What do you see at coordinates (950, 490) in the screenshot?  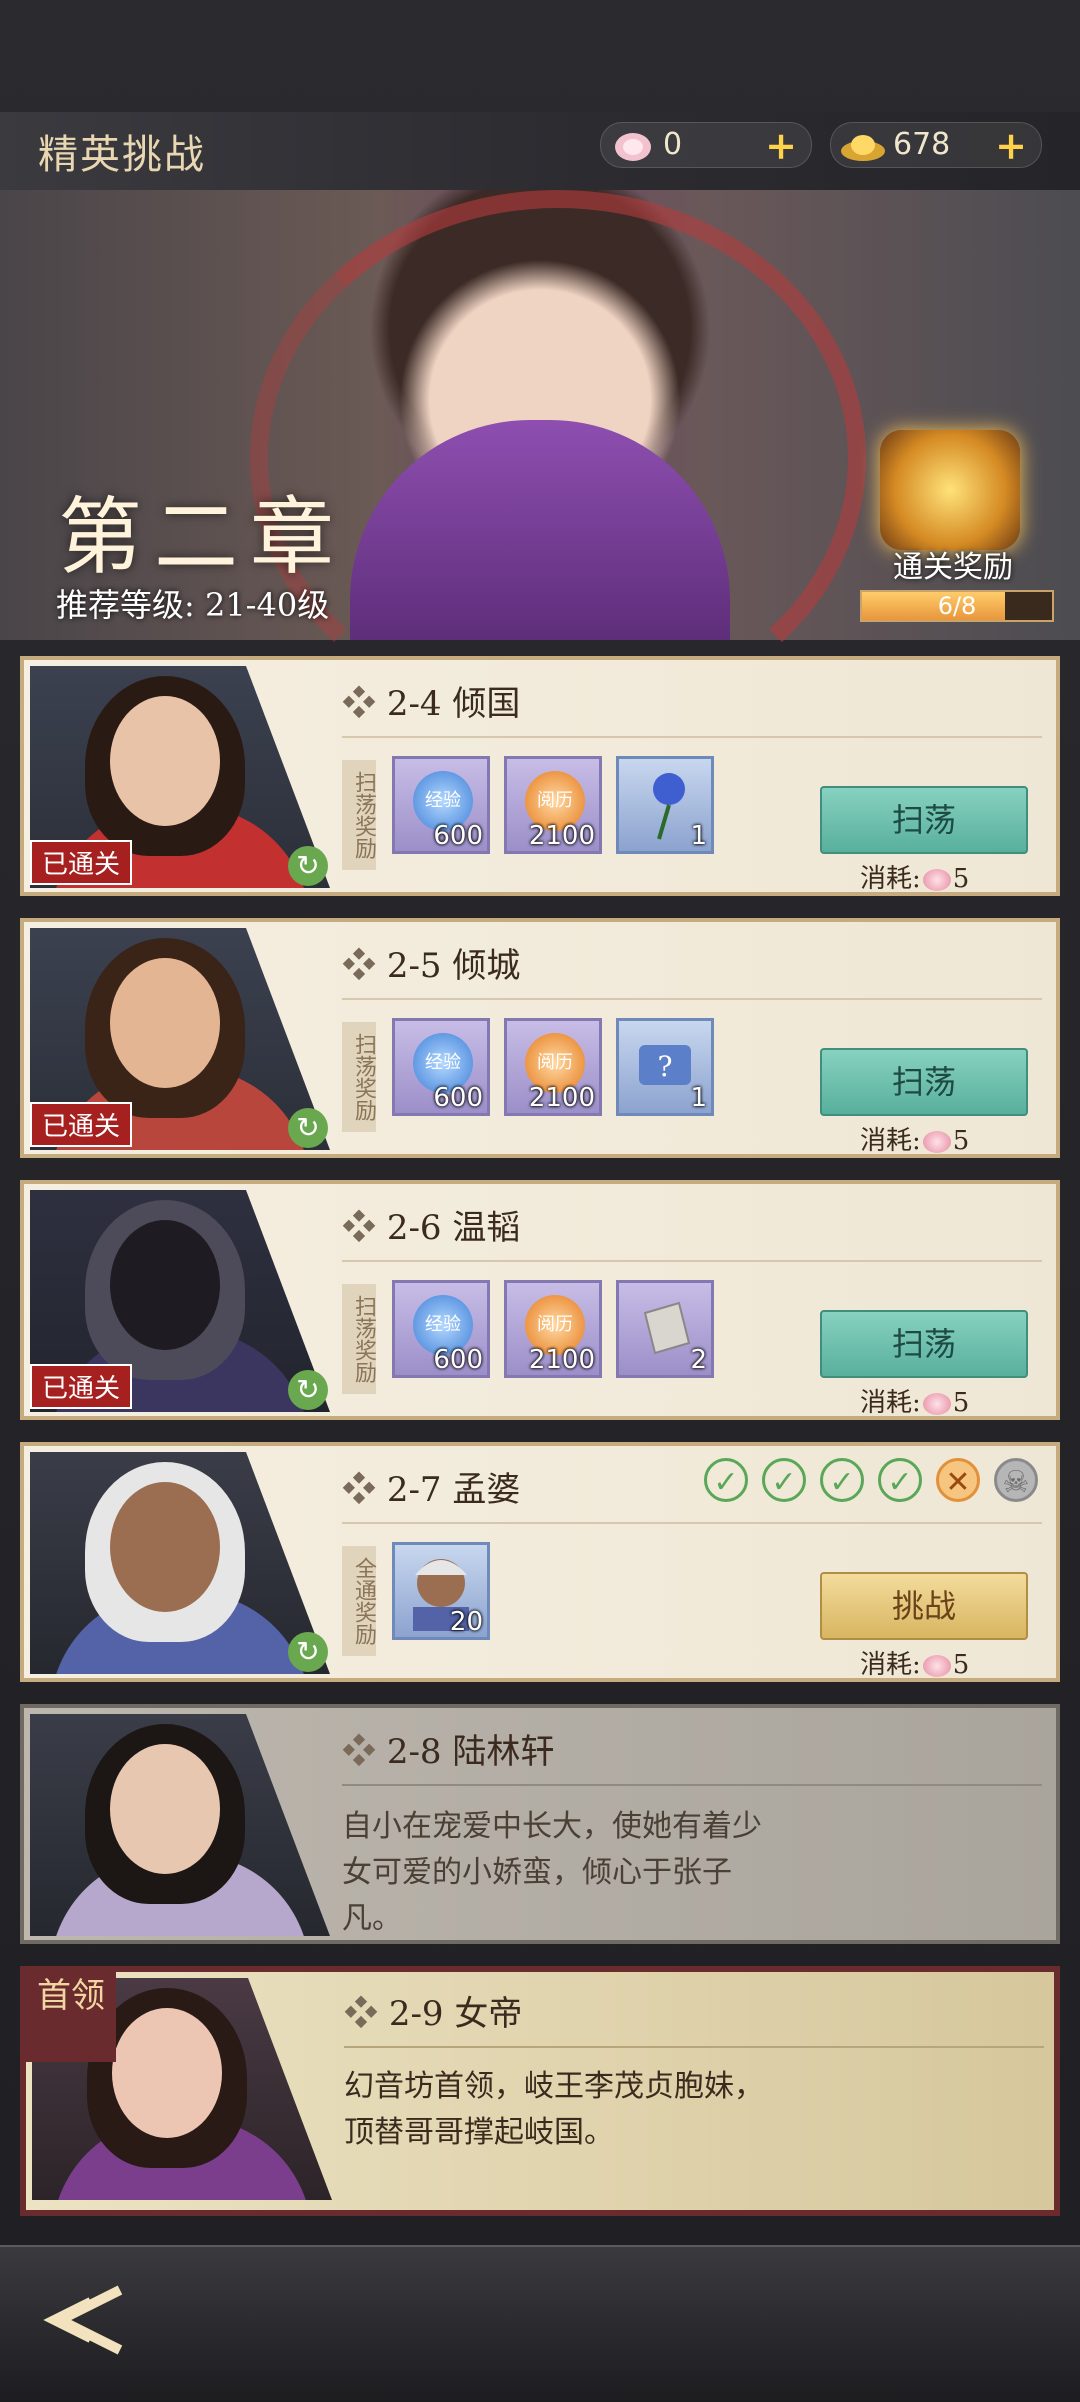 I see `treasure-chest-icon` at bounding box center [950, 490].